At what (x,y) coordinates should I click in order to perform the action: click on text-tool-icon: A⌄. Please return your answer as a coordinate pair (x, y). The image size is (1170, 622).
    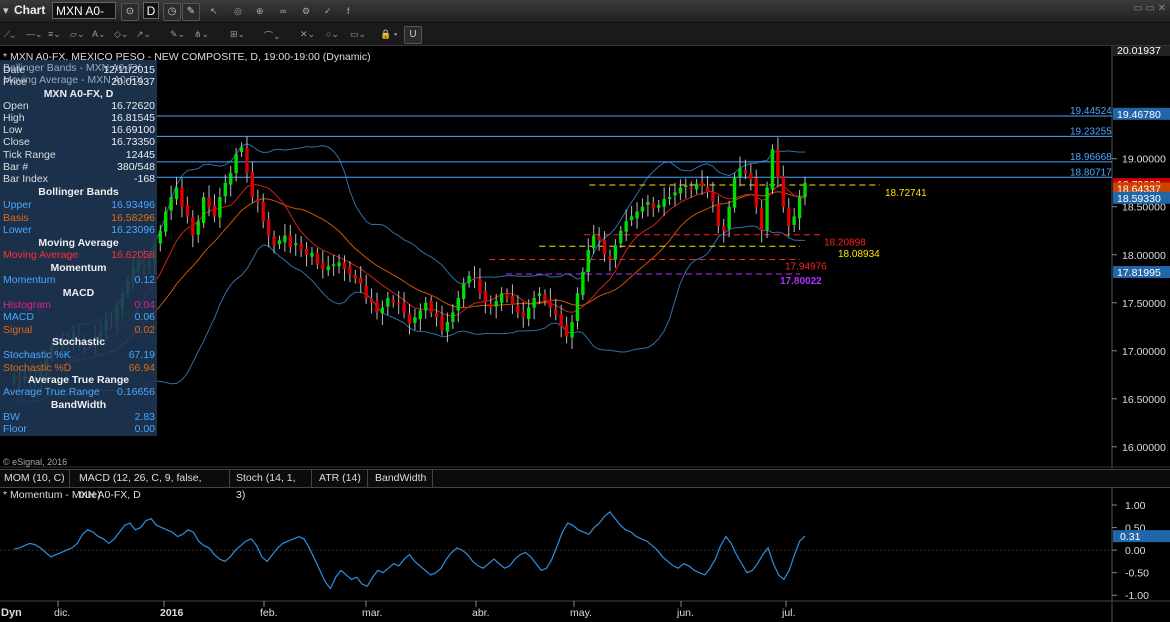
    Looking at the image, I should click on (99, 34).